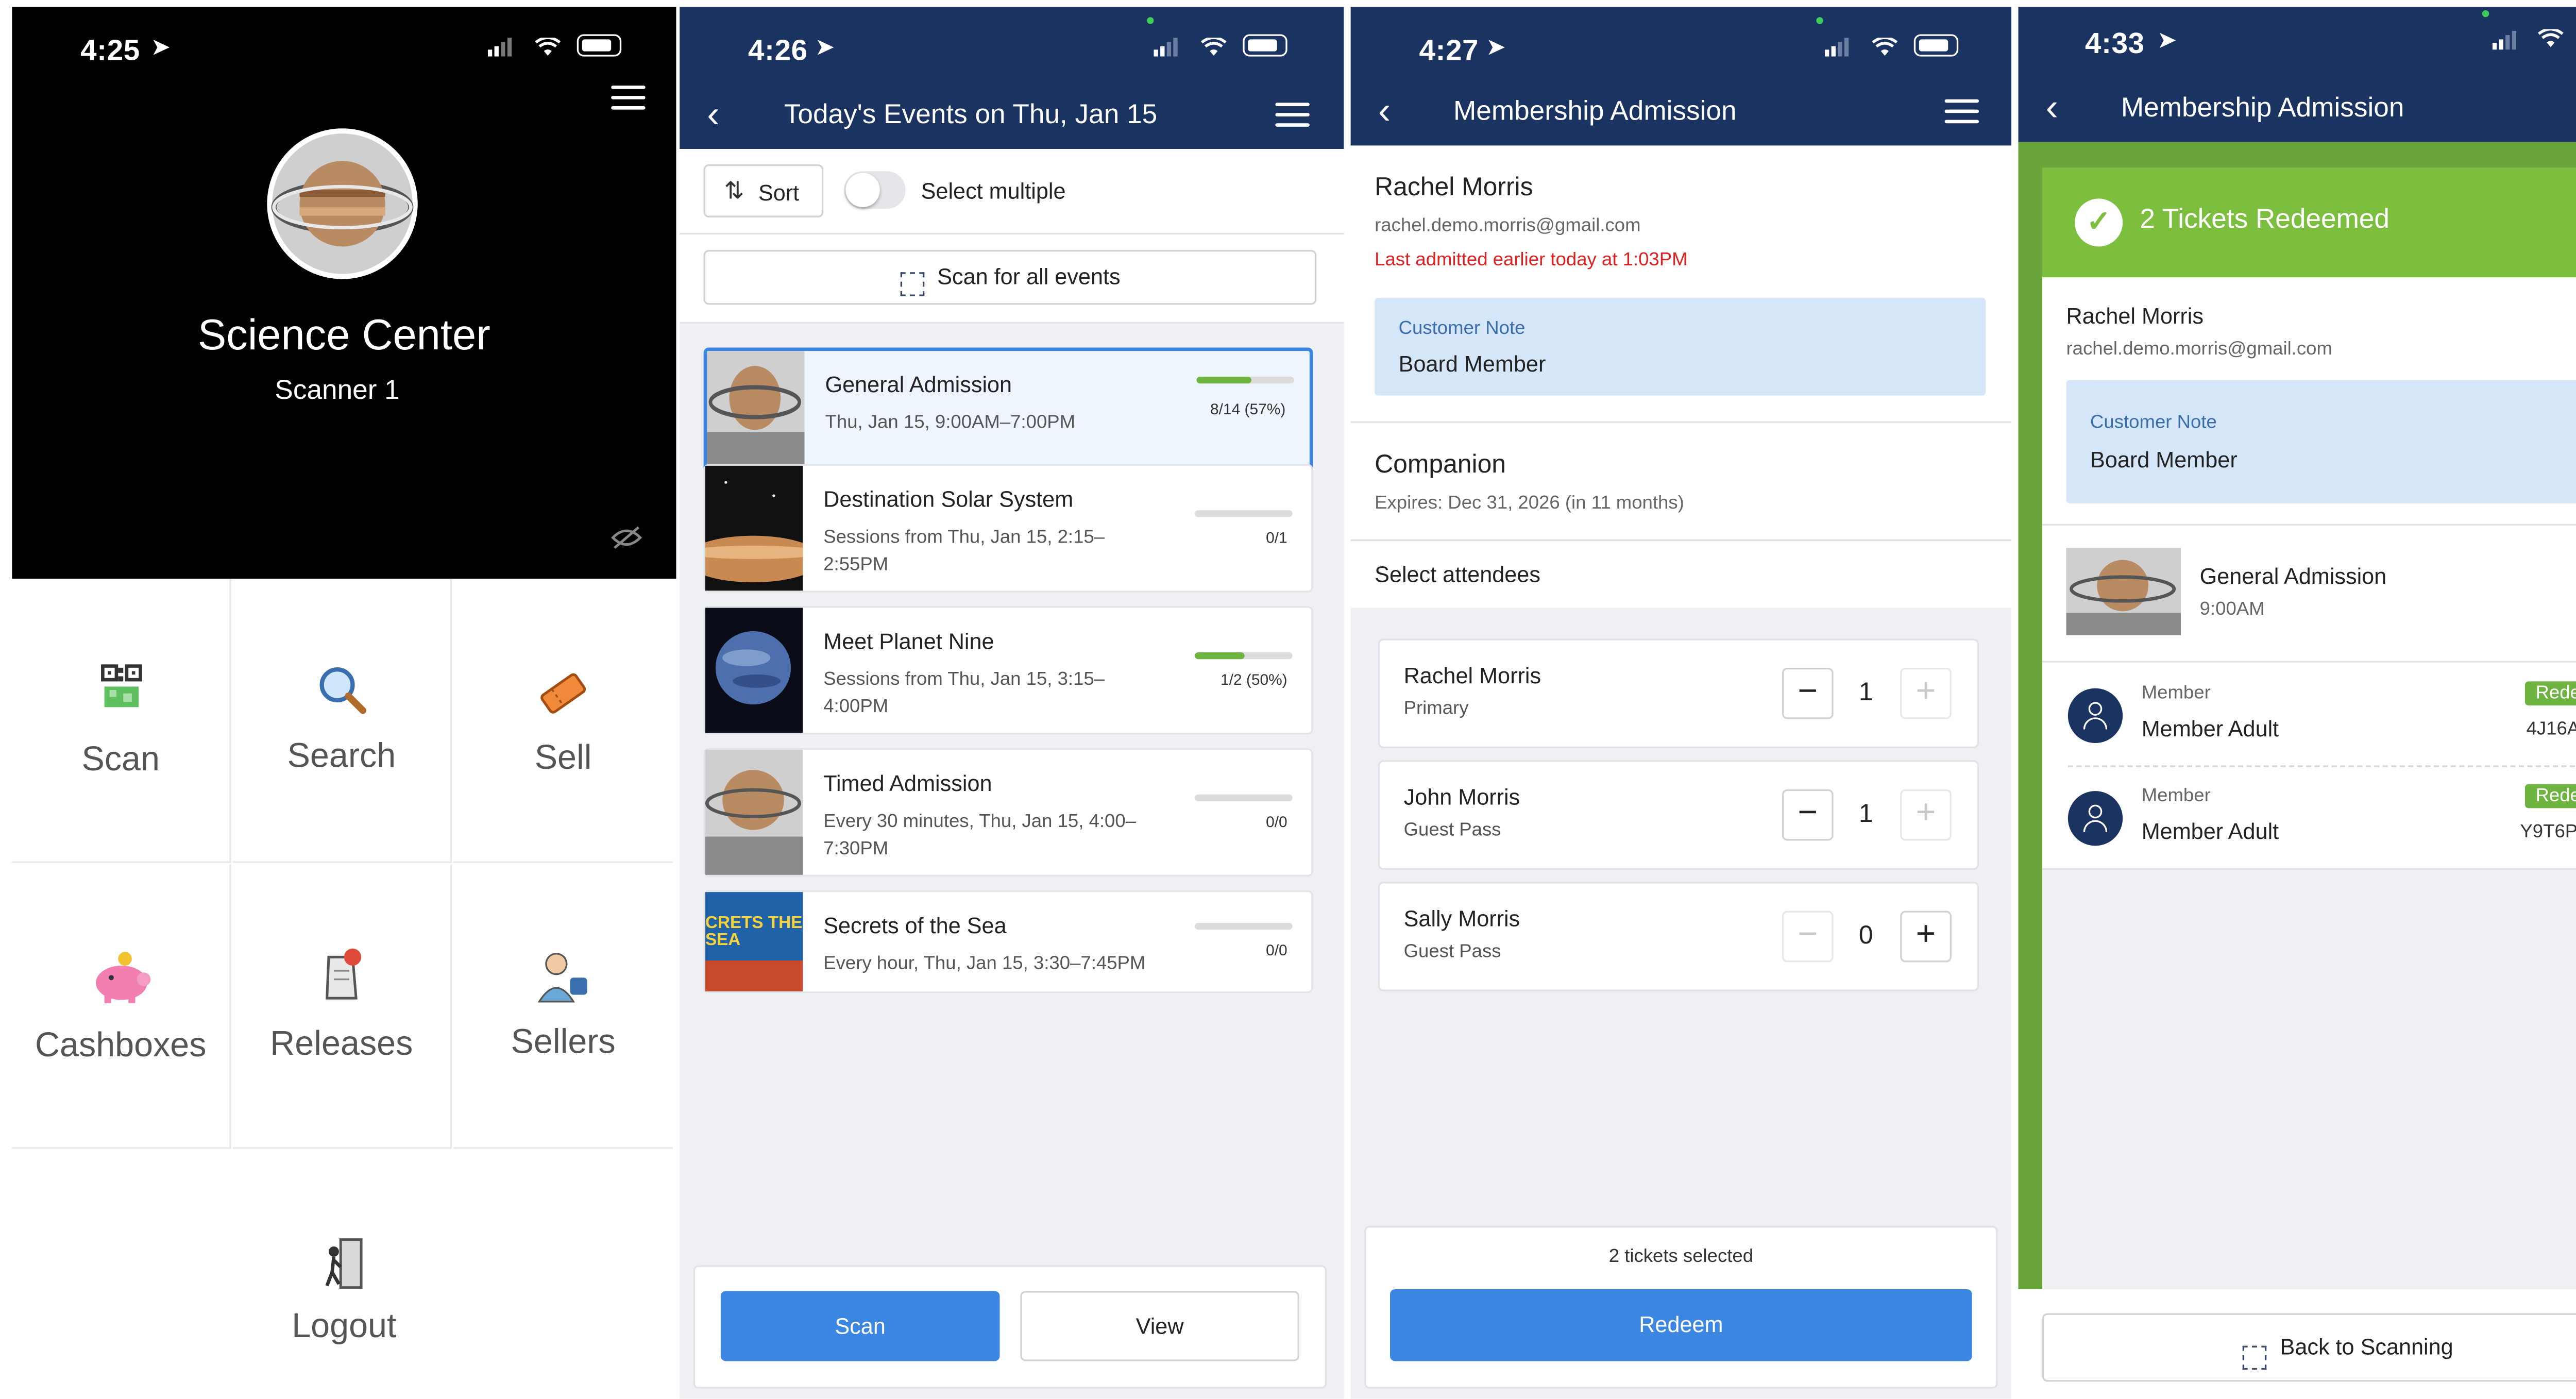 This screenshot has width=2576, height=1399. I want to click on avatar, so click(343, 203).